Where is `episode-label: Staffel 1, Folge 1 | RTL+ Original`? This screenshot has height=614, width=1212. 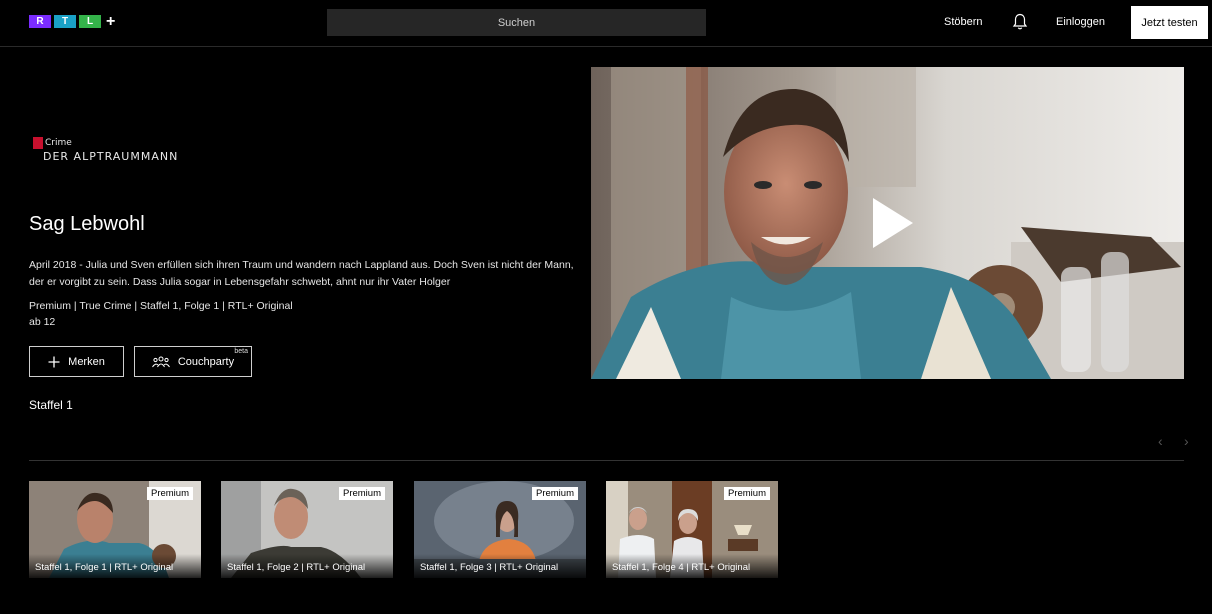
episode-label: Staffel 1, Folge 1 | RTL+ Original is located at coordinates (104, 567).